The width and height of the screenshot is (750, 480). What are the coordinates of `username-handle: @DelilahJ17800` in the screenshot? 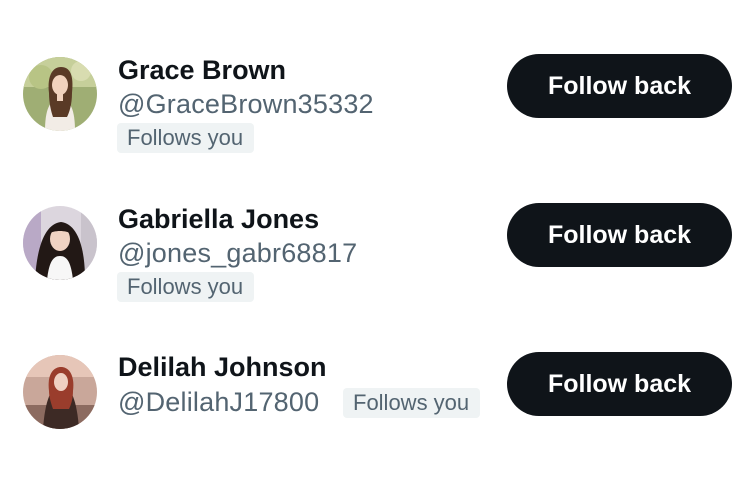 It's located at (219, 402).